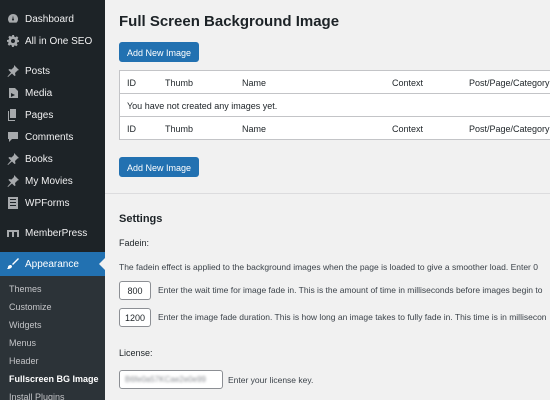  Describe the element at coordinates (13, 19) in the screenshot. I see `dashboard-icon` at that location.